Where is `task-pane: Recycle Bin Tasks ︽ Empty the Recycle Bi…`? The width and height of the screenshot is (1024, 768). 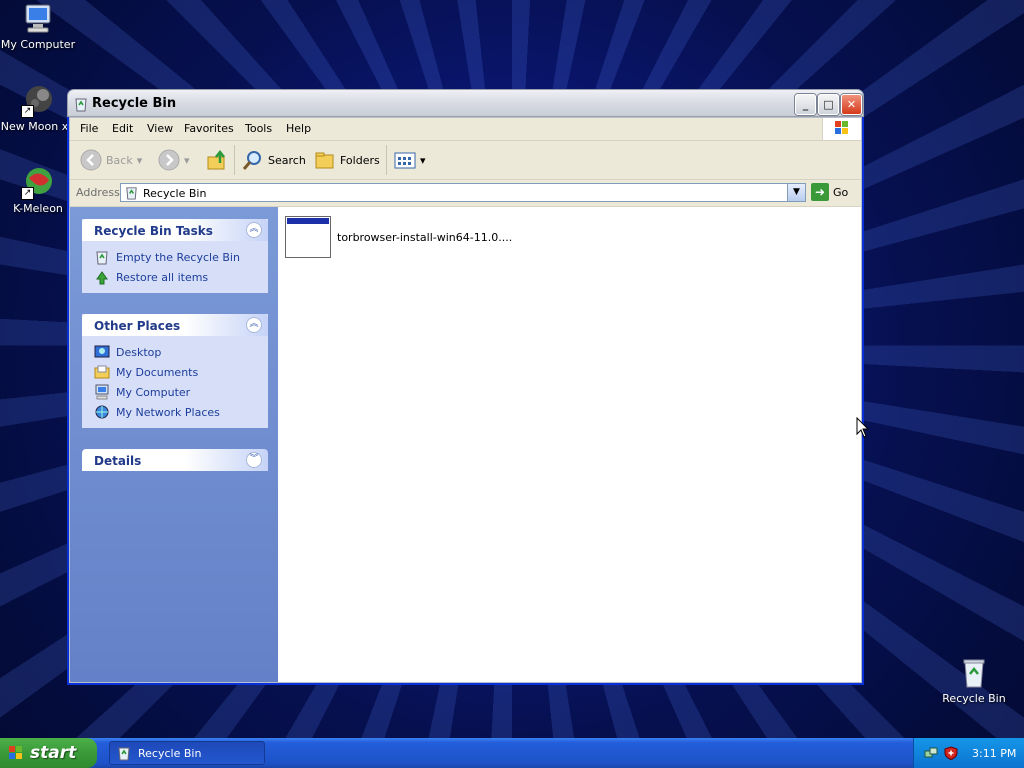
task-pane: Recycle Bin Tasks ︽ Empty the Recycle Bi… is located at coordinates (174, 444).